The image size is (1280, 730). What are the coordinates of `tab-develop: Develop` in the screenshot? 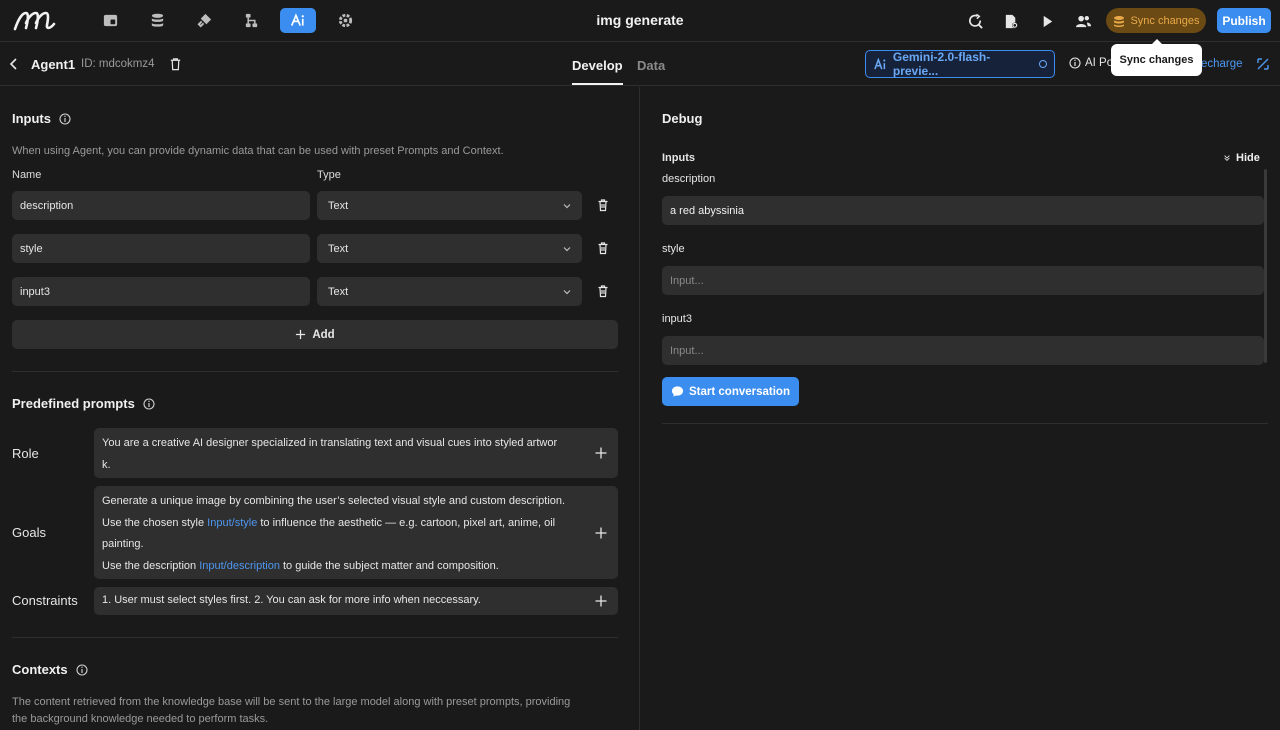 It's located at (597, 65).